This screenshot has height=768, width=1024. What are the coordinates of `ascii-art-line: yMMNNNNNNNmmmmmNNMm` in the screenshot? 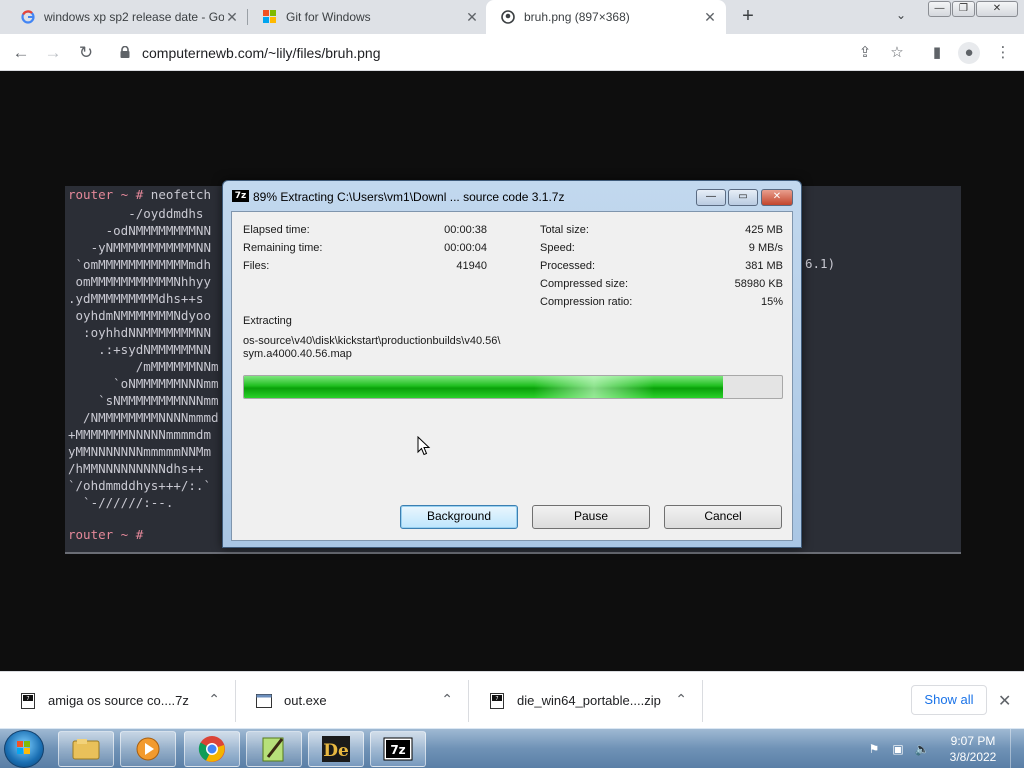 It's located at (139, 451).